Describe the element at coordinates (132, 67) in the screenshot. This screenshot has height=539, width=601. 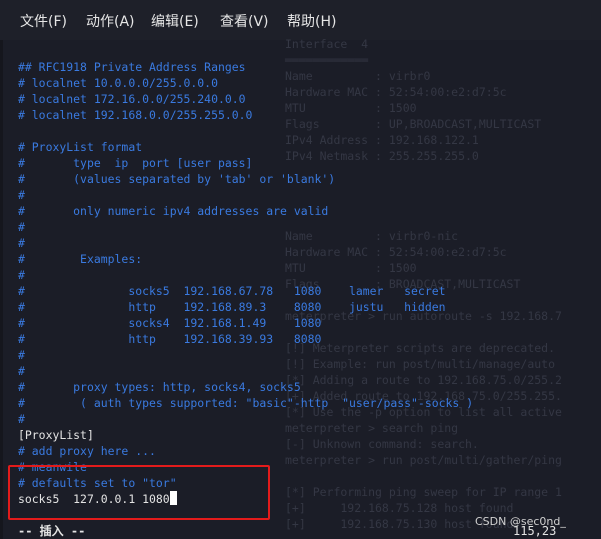
I see `line-text: ## RFC1918 Private Address Ranges` at that location.